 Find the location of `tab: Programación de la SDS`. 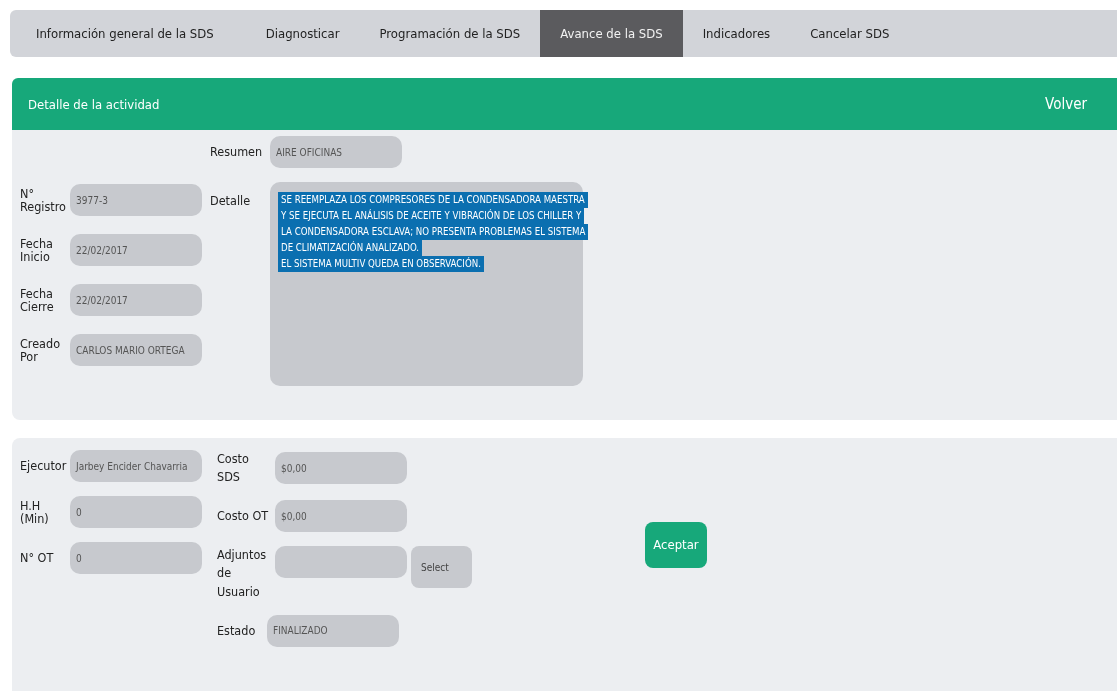

tab: Programación de la SDS is located at coordinates (450, 33).